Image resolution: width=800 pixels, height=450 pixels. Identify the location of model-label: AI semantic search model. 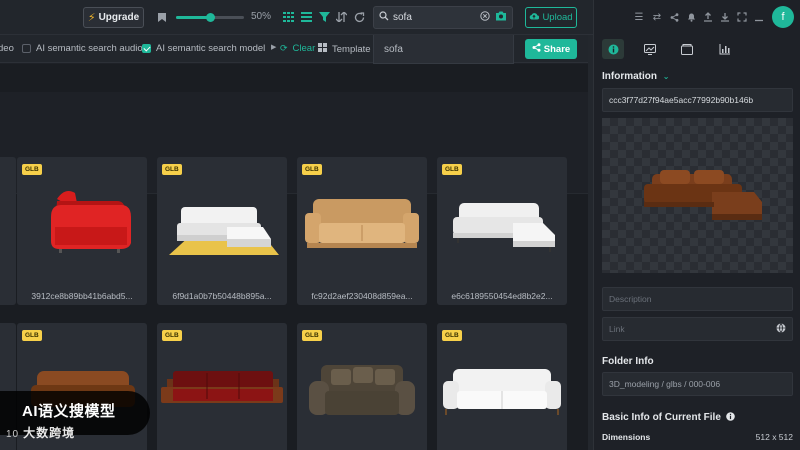
(211, 48).